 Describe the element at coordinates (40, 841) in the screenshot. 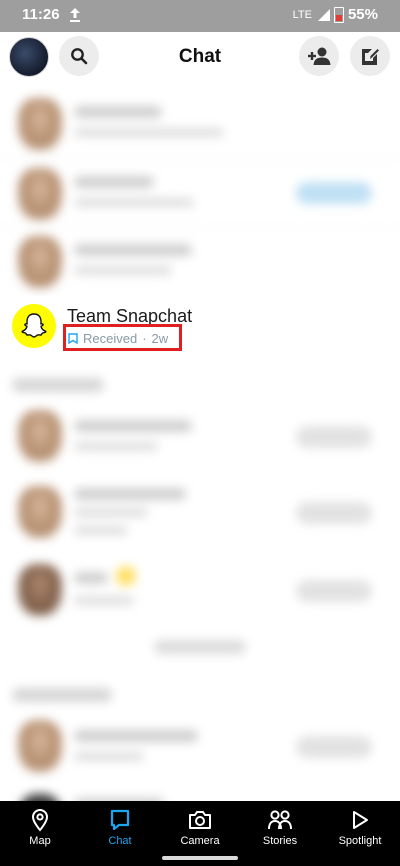

I see `nav-label: Map` at that location.